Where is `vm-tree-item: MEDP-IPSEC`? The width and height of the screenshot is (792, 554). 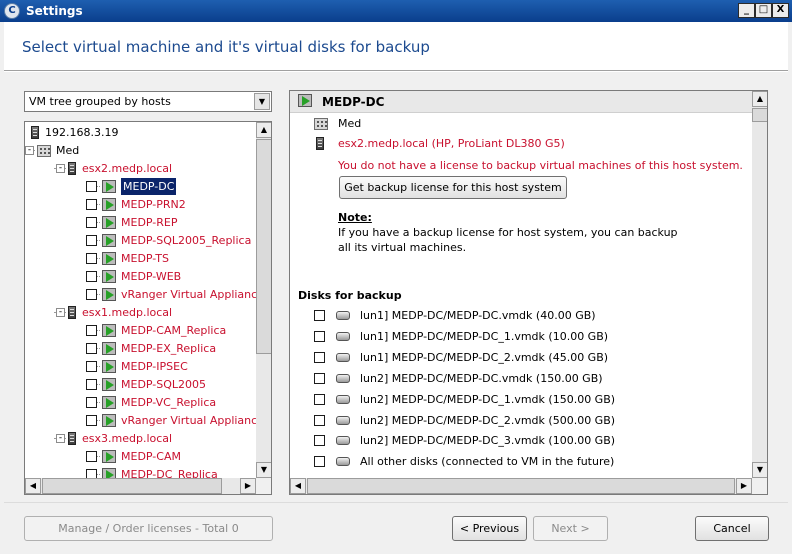 vm-tree-item: MEDP-IPSEC is located at coordinates (140, 366).